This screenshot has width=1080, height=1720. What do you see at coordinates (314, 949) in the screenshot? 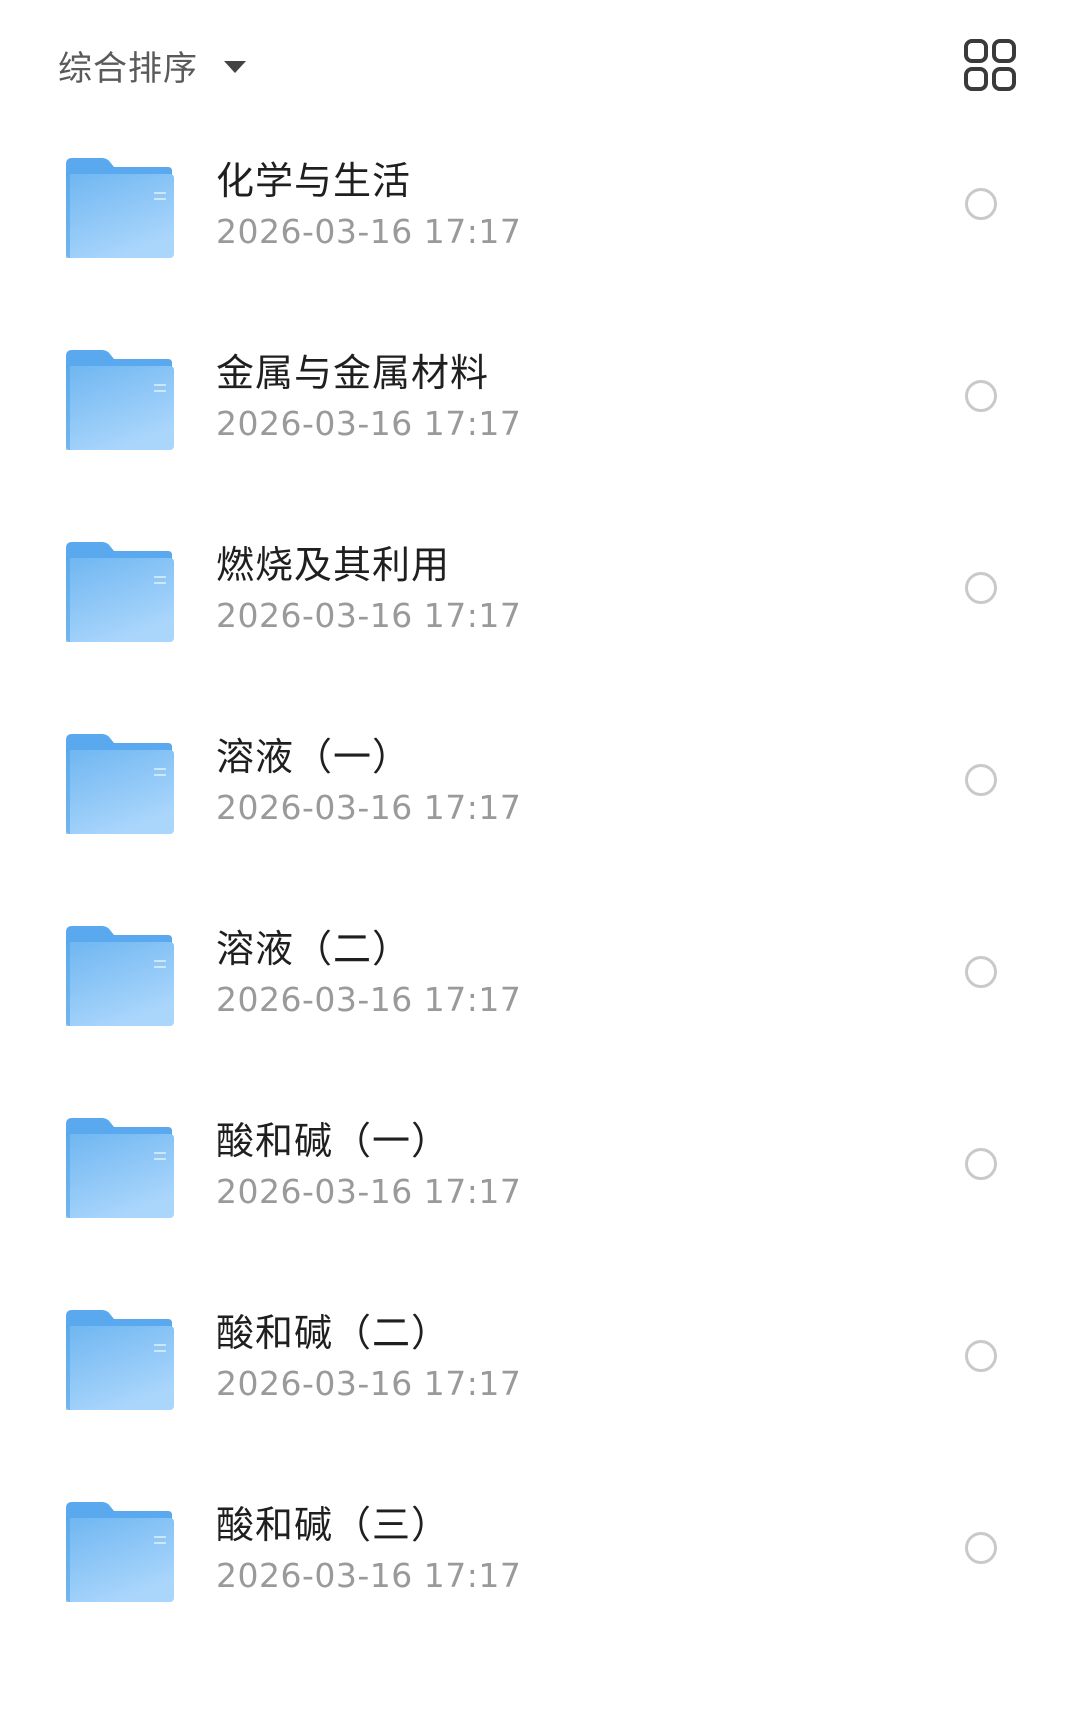
I see `file-name: 溶液（二）` at bounding box center [314, 949].